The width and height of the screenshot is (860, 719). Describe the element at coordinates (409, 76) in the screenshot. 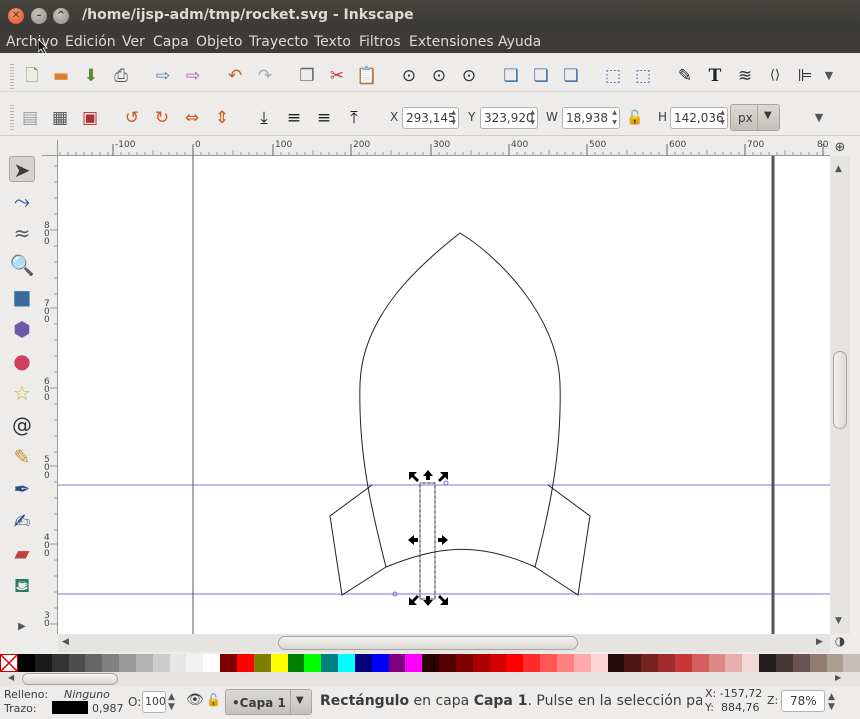

I see `zoom-selection-icon: ⊙` at that location.